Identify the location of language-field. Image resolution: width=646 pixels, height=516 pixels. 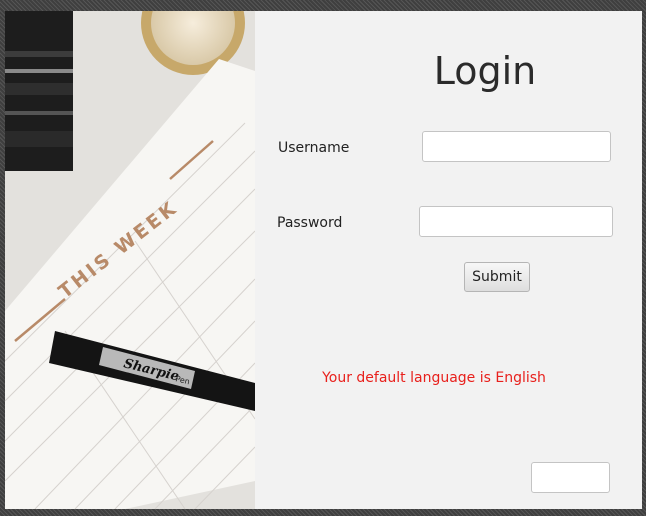
(570, 477).